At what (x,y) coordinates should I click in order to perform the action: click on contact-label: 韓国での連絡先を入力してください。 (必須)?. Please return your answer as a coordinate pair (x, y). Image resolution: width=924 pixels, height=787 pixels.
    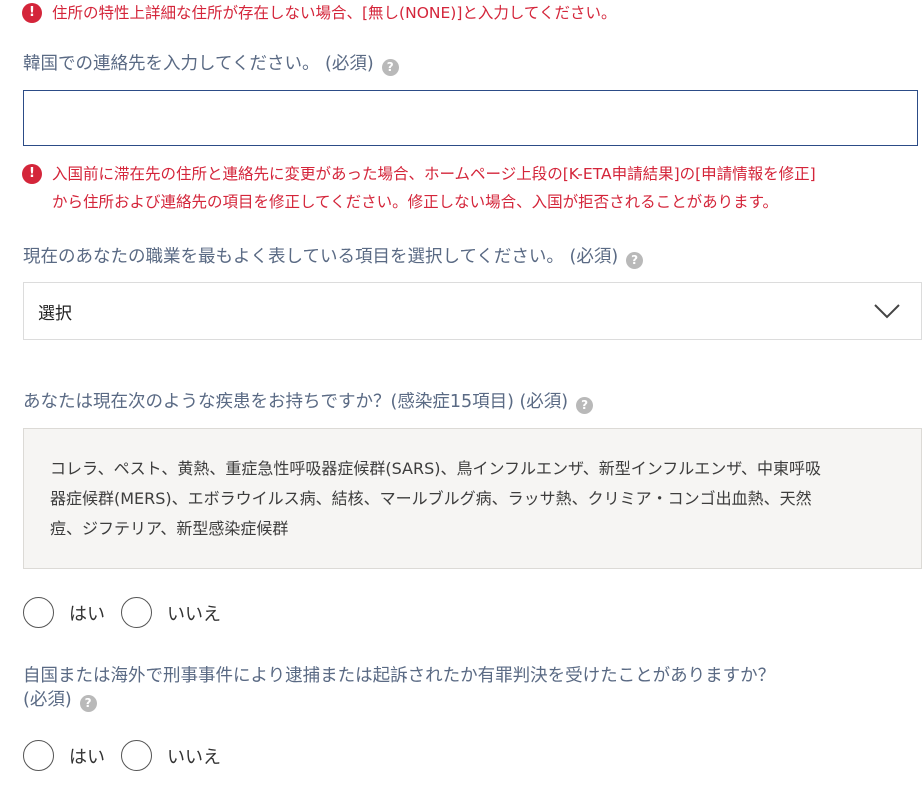
    Looking at the image, I should click on (211, 64).